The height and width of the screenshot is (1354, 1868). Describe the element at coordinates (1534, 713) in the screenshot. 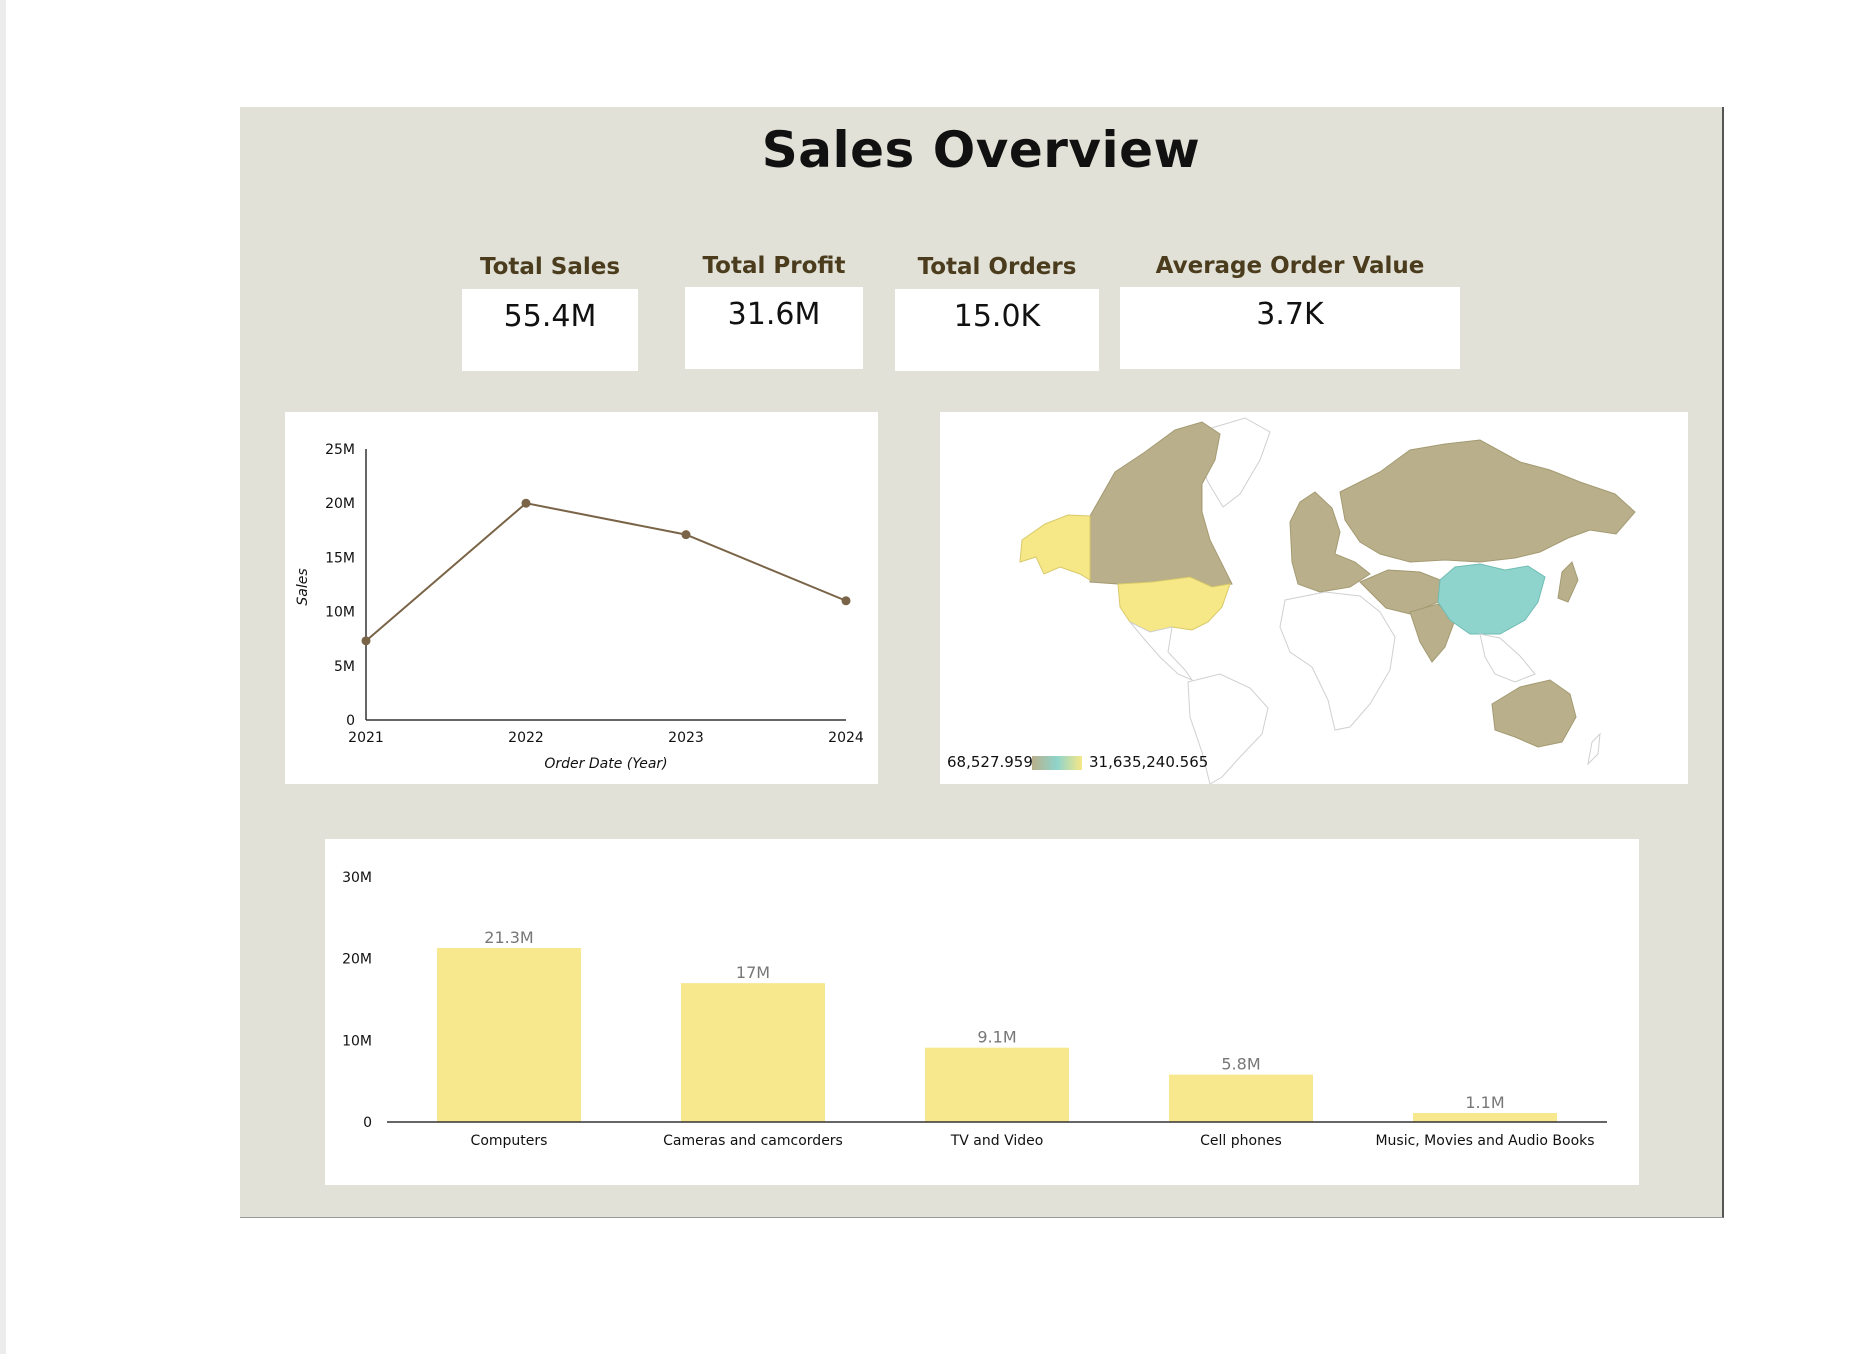

I see `australia-shape` at that location.